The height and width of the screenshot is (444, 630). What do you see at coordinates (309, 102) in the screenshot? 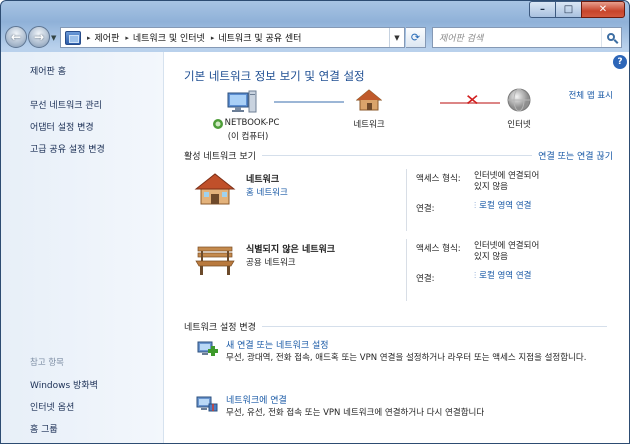
I see `connection-line` at bounding box center [309, 102].